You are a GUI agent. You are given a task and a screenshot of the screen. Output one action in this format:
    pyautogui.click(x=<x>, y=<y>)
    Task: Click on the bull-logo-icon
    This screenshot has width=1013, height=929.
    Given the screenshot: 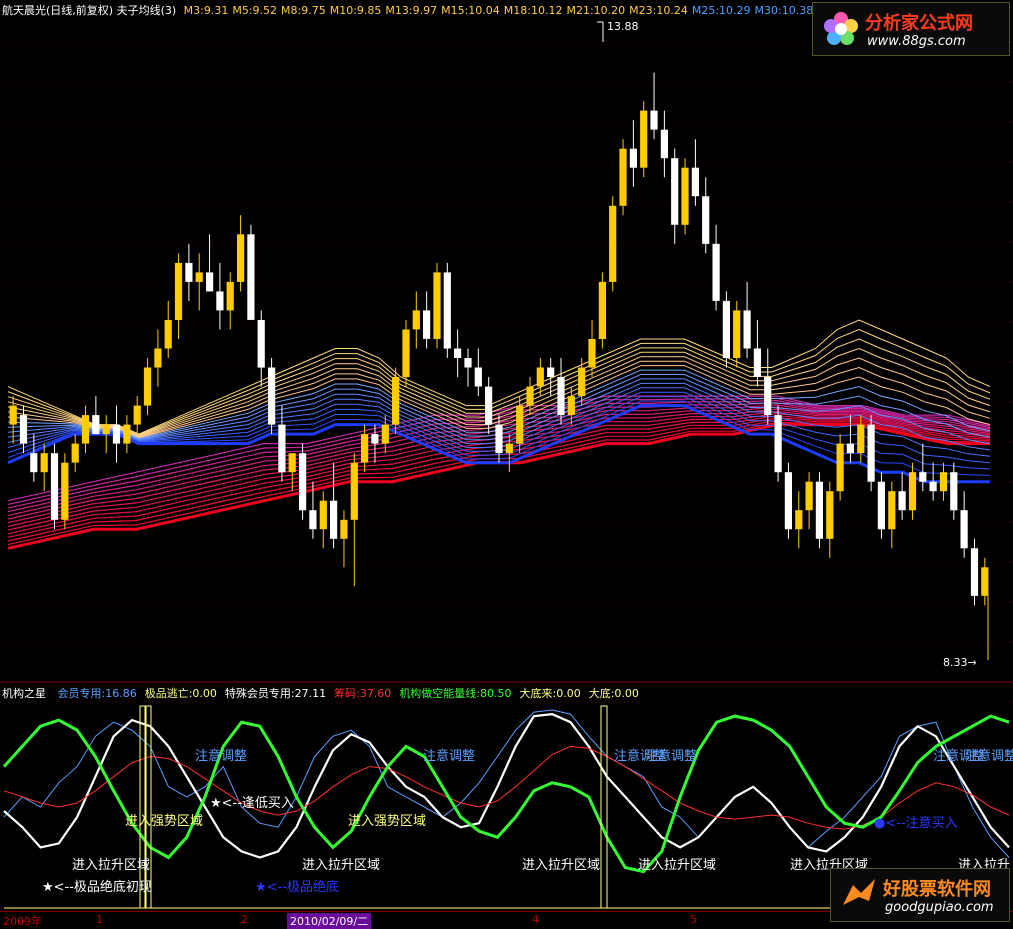 What is the action you would take?
    pyautogui.click(x=859, y=892)
    